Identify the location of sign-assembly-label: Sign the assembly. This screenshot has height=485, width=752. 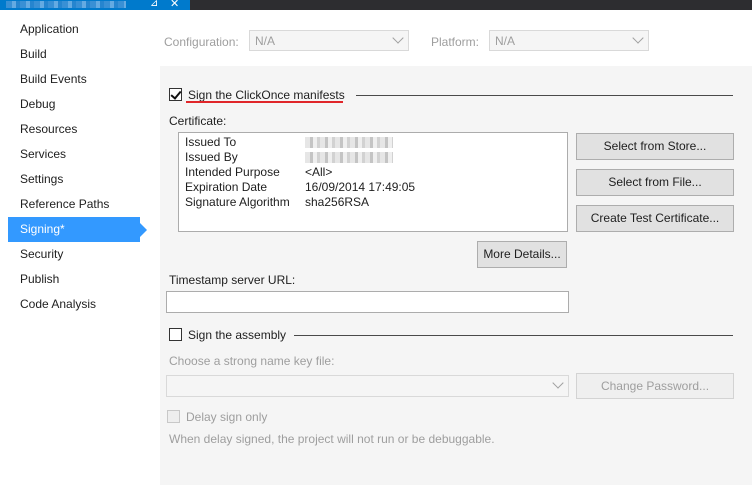
(237, 335).